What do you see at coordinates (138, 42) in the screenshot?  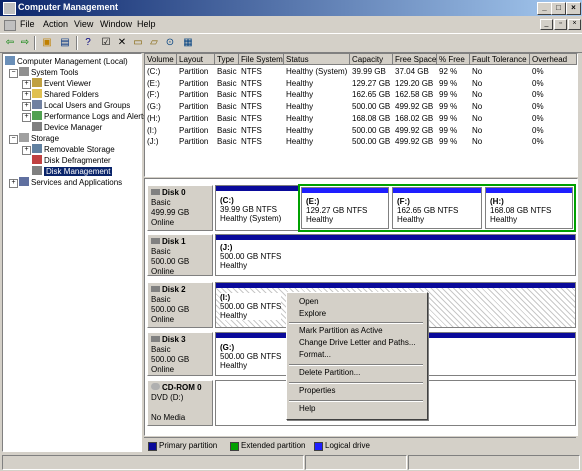 I see `folder-icon: ▭` at bounding box center [138, 42].